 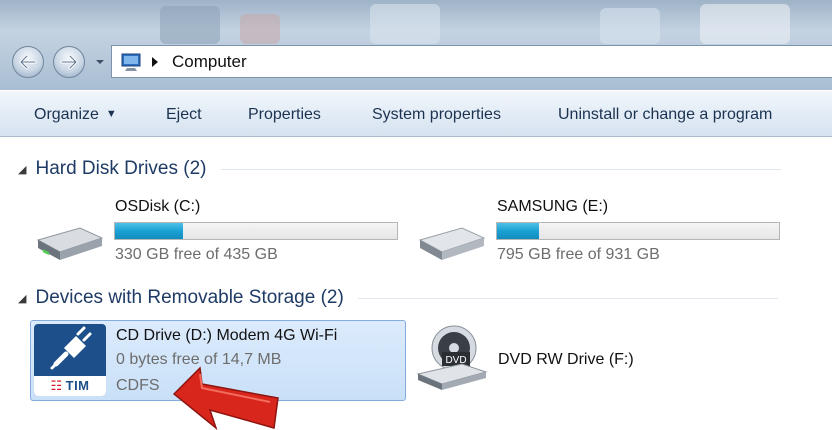 What do you see at coordinates (471, 61) in the screenshot?
I see `address-bar: Computer` at bounding box center [471, 61].